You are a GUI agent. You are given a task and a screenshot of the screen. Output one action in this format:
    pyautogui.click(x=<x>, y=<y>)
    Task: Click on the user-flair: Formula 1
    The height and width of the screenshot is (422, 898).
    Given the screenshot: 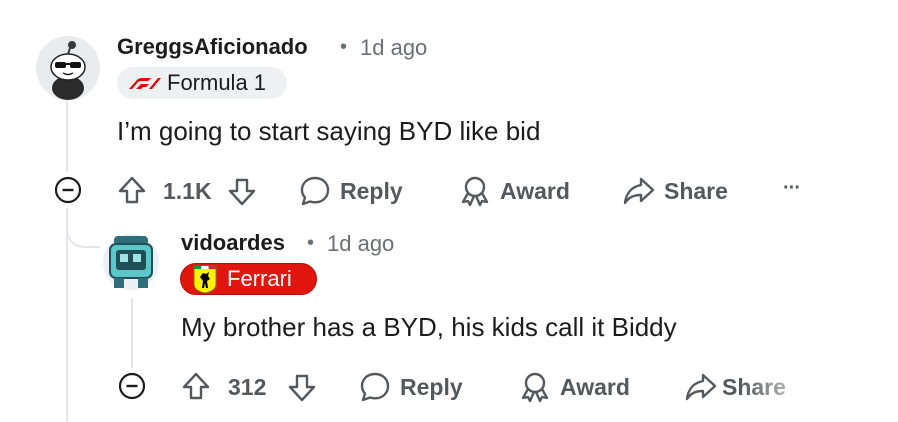 What is the action you would take?
    pyautogui.click(x=202, y=83)
    